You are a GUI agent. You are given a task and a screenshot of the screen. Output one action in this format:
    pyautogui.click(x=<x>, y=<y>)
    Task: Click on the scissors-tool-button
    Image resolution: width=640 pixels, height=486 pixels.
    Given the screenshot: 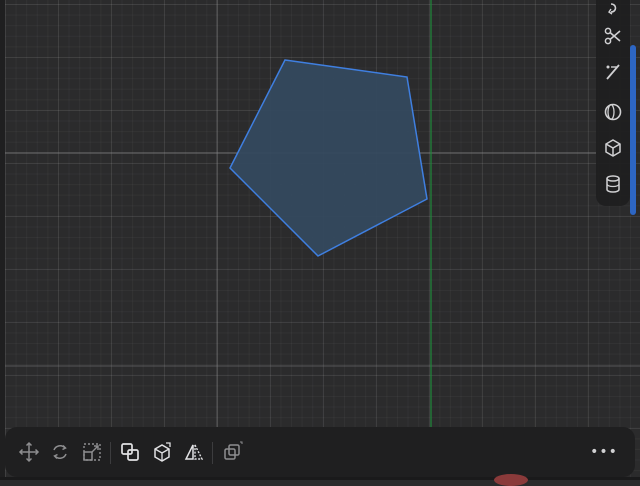 What is the action you would take?
    pyautogui.click(x=613, y=36)
    